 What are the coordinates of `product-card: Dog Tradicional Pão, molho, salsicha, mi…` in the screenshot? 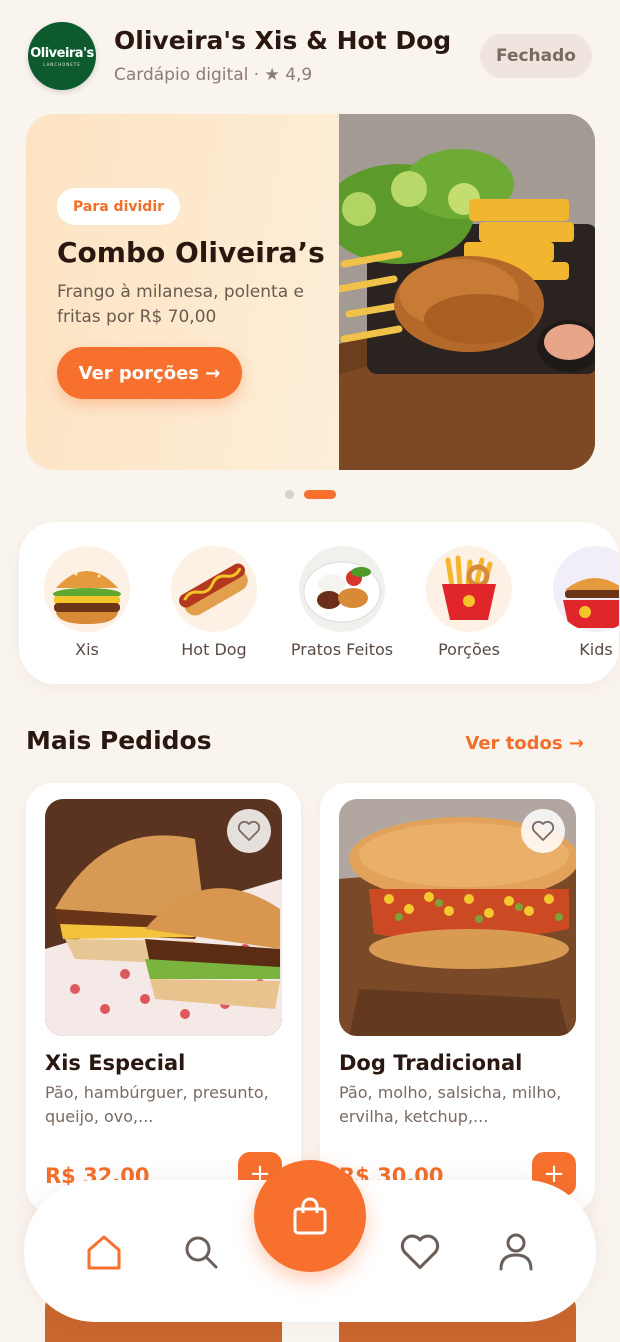 It's located at (457, 998).